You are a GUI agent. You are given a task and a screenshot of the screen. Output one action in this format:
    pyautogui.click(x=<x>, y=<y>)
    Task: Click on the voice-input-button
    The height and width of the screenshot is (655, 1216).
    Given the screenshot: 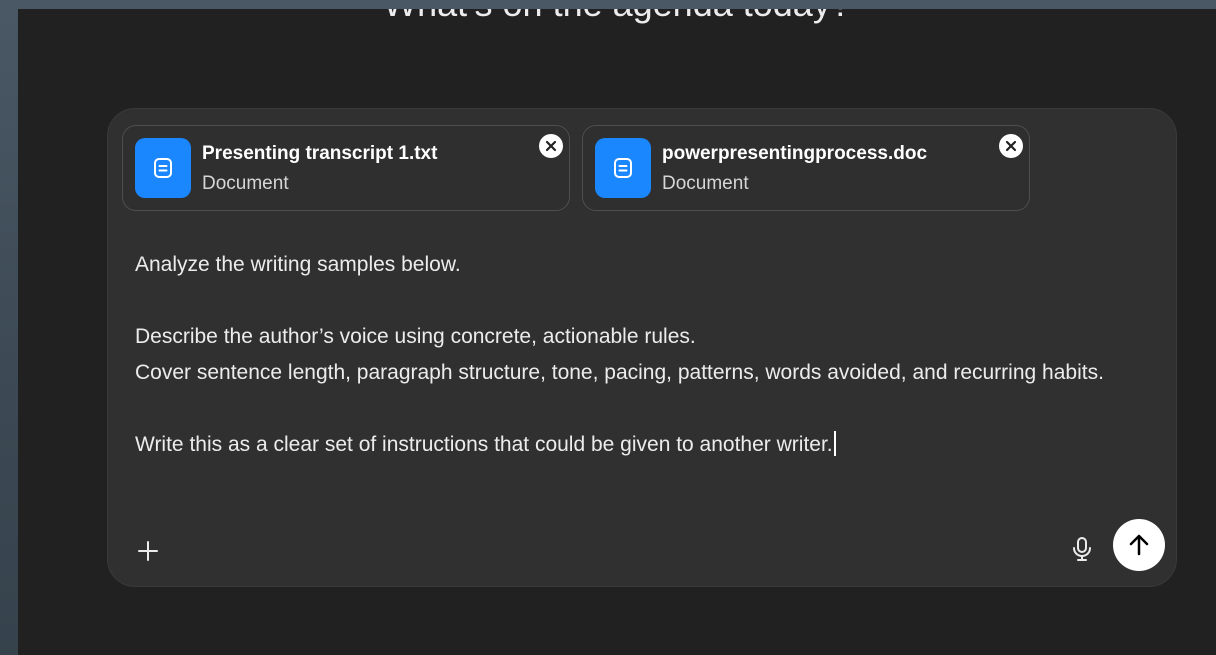 What is the action you would take?
    pyautogui.click(x=1082, y=549)
    